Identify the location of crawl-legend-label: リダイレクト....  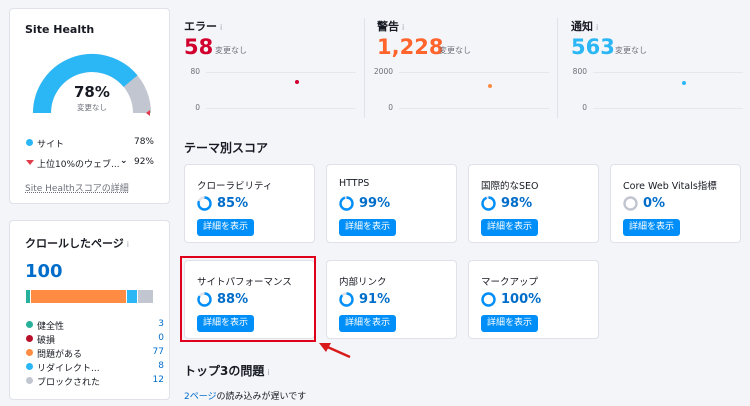
(68, 369).